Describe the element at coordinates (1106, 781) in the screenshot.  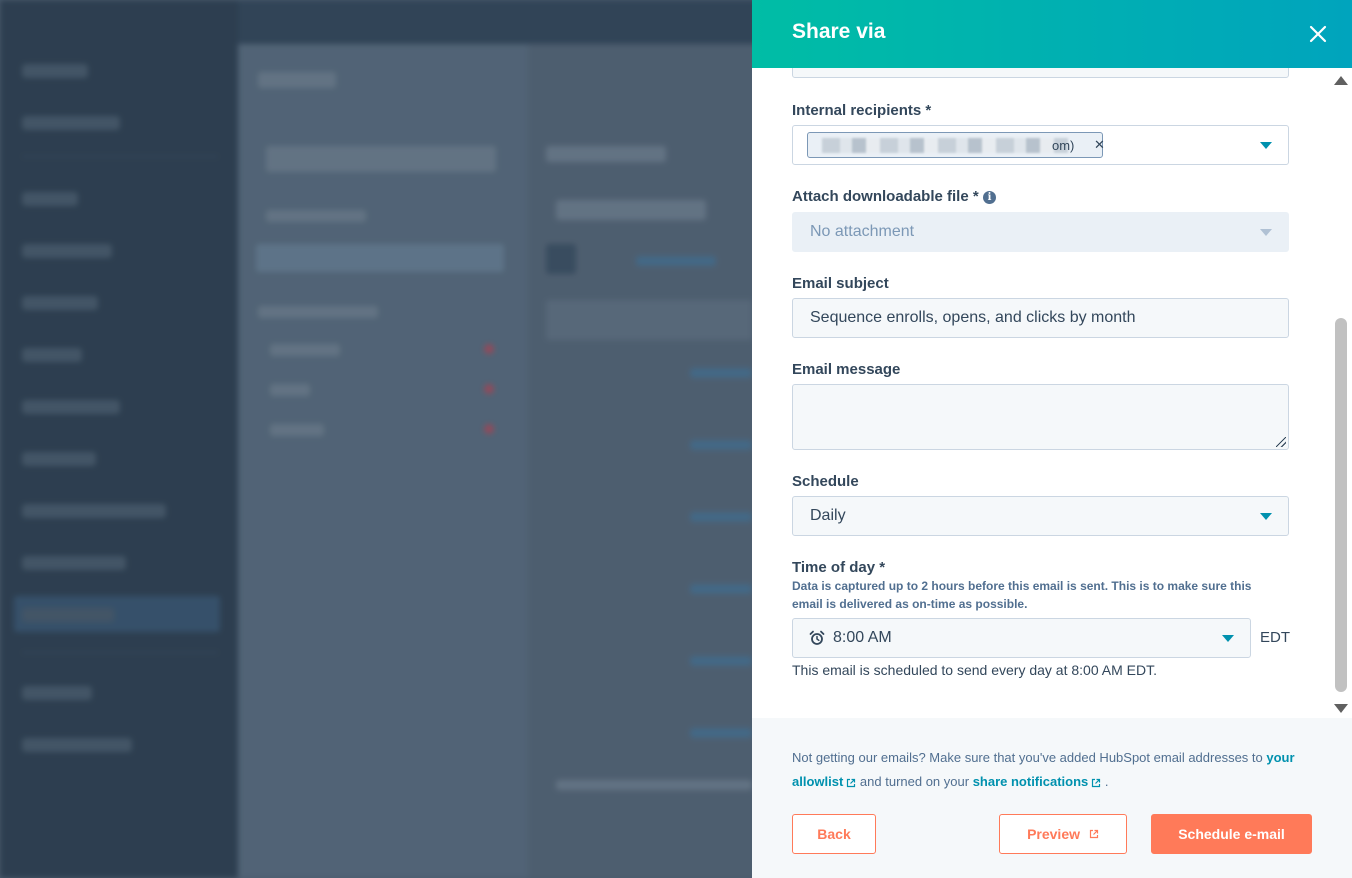
I see `footer-note-suffix: .` at that location.